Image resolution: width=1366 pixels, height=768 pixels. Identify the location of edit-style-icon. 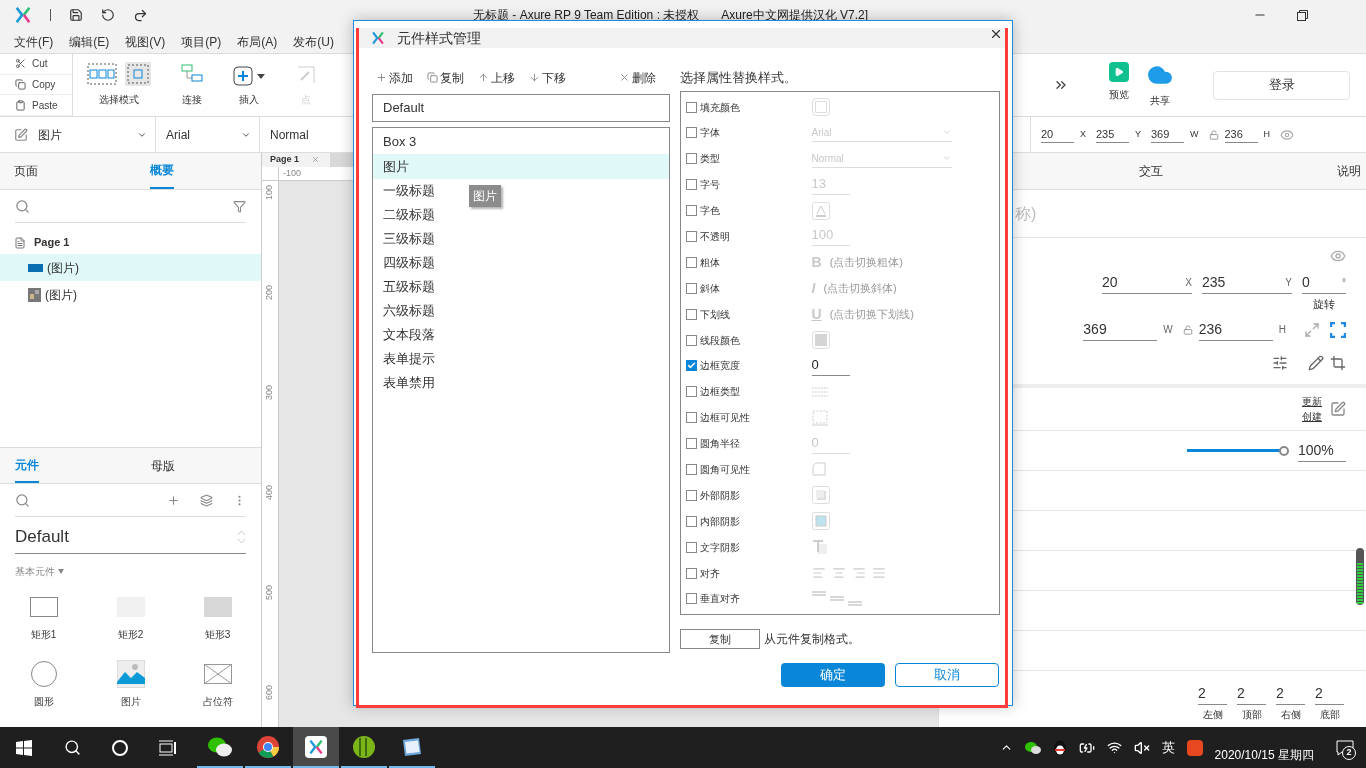
(1338, 409).